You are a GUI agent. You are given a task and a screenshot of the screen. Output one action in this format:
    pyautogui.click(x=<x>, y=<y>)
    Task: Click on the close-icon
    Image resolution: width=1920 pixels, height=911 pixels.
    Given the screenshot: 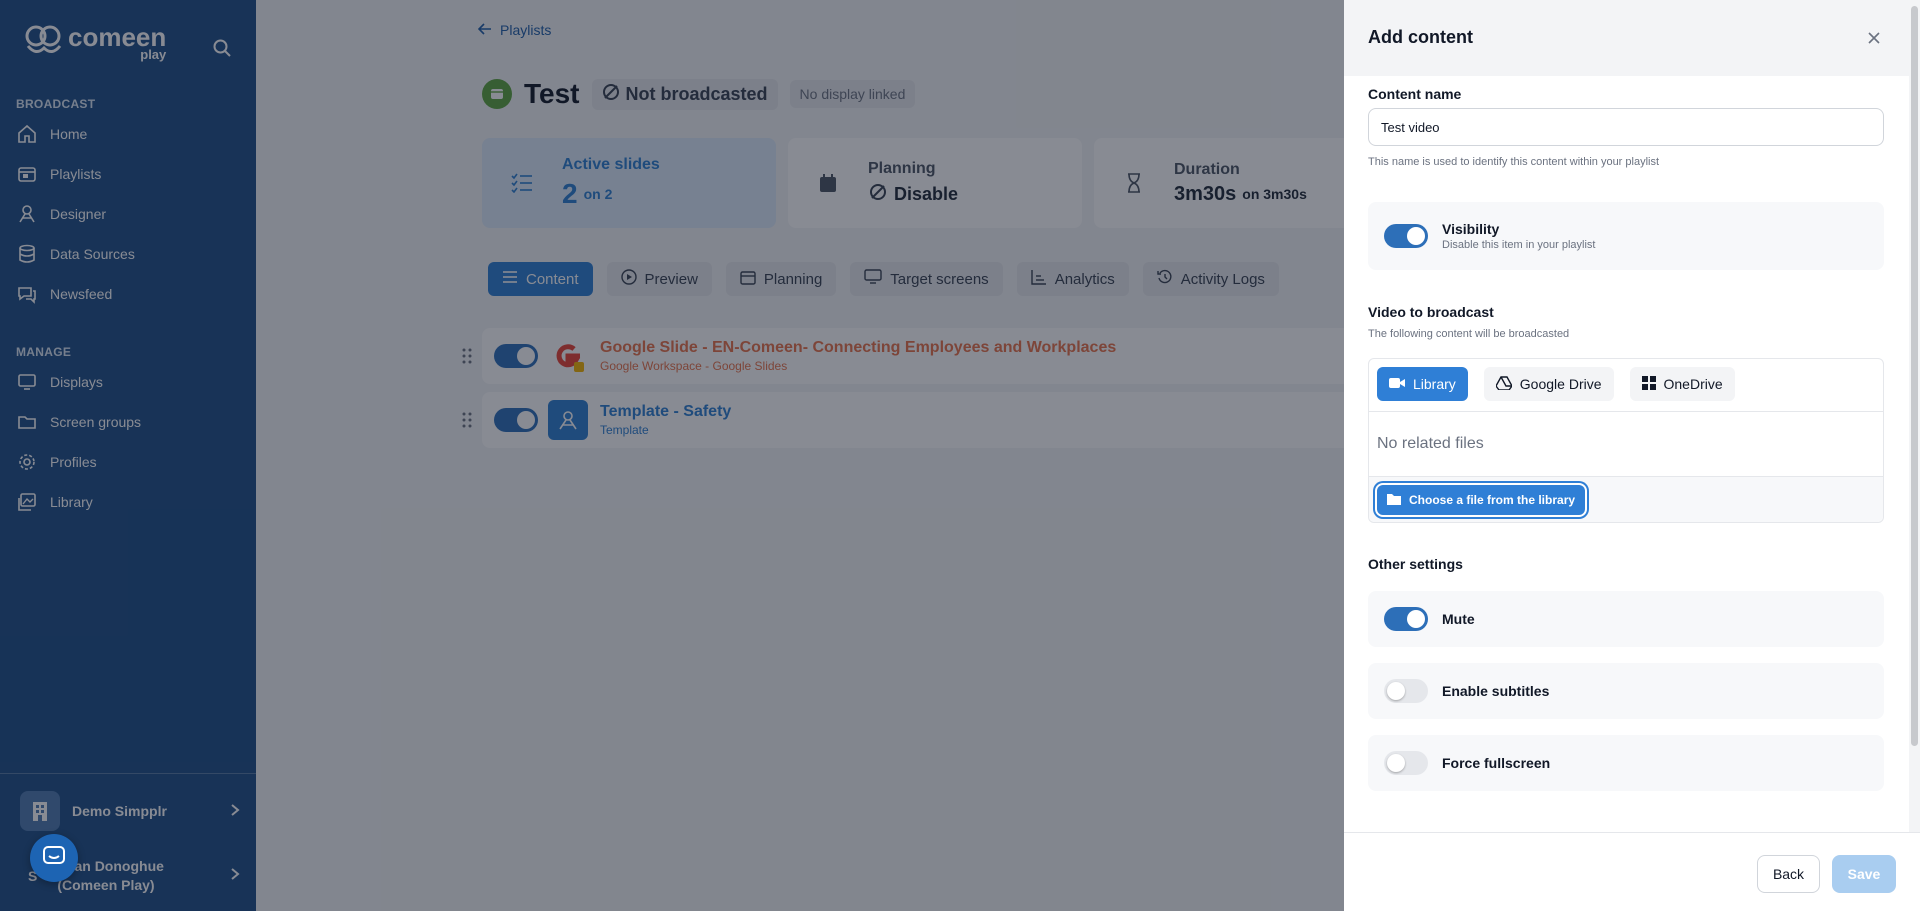 What is the action you would take?
    pyautogui.click(x=1874, y=38)
    